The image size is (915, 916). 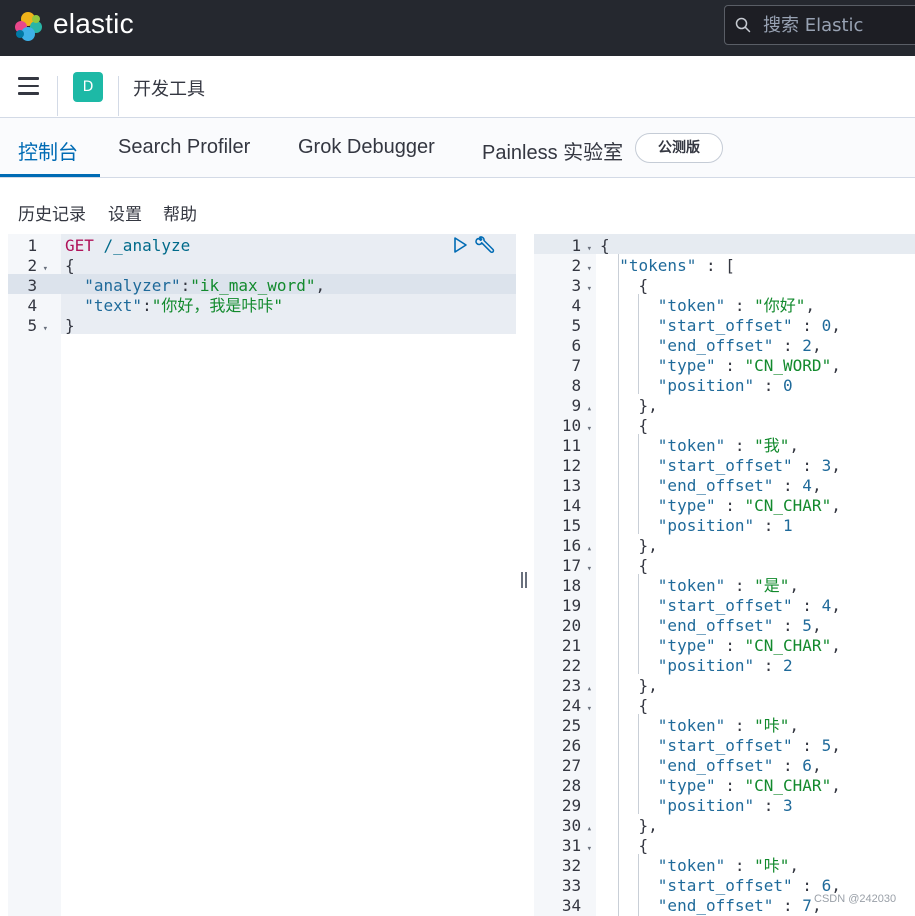 I want to click on menu-toggle-icon, so click(x=28, y=86).